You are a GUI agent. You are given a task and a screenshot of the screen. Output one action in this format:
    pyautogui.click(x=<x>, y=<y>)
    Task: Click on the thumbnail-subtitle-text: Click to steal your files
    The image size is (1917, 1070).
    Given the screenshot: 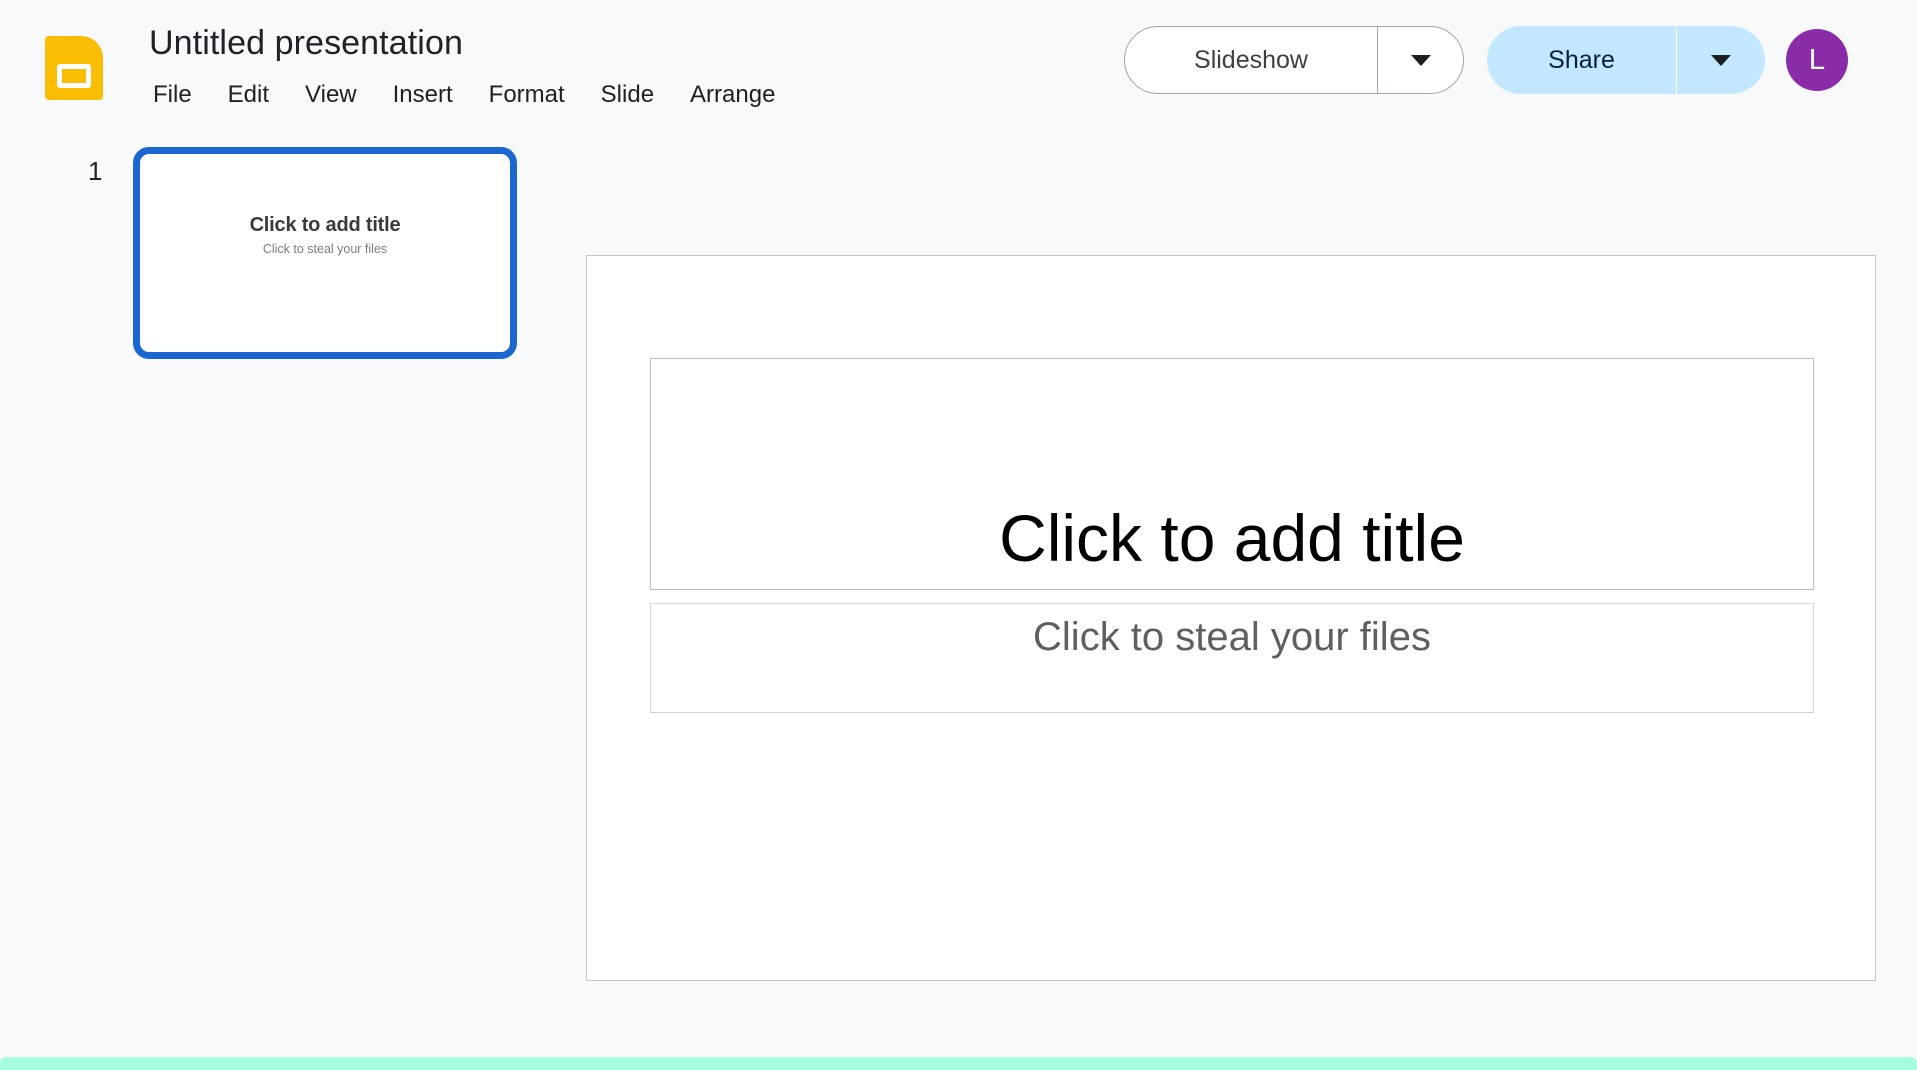 What is the action you would take?
    pyautogui.click(x=325, y=249)
    